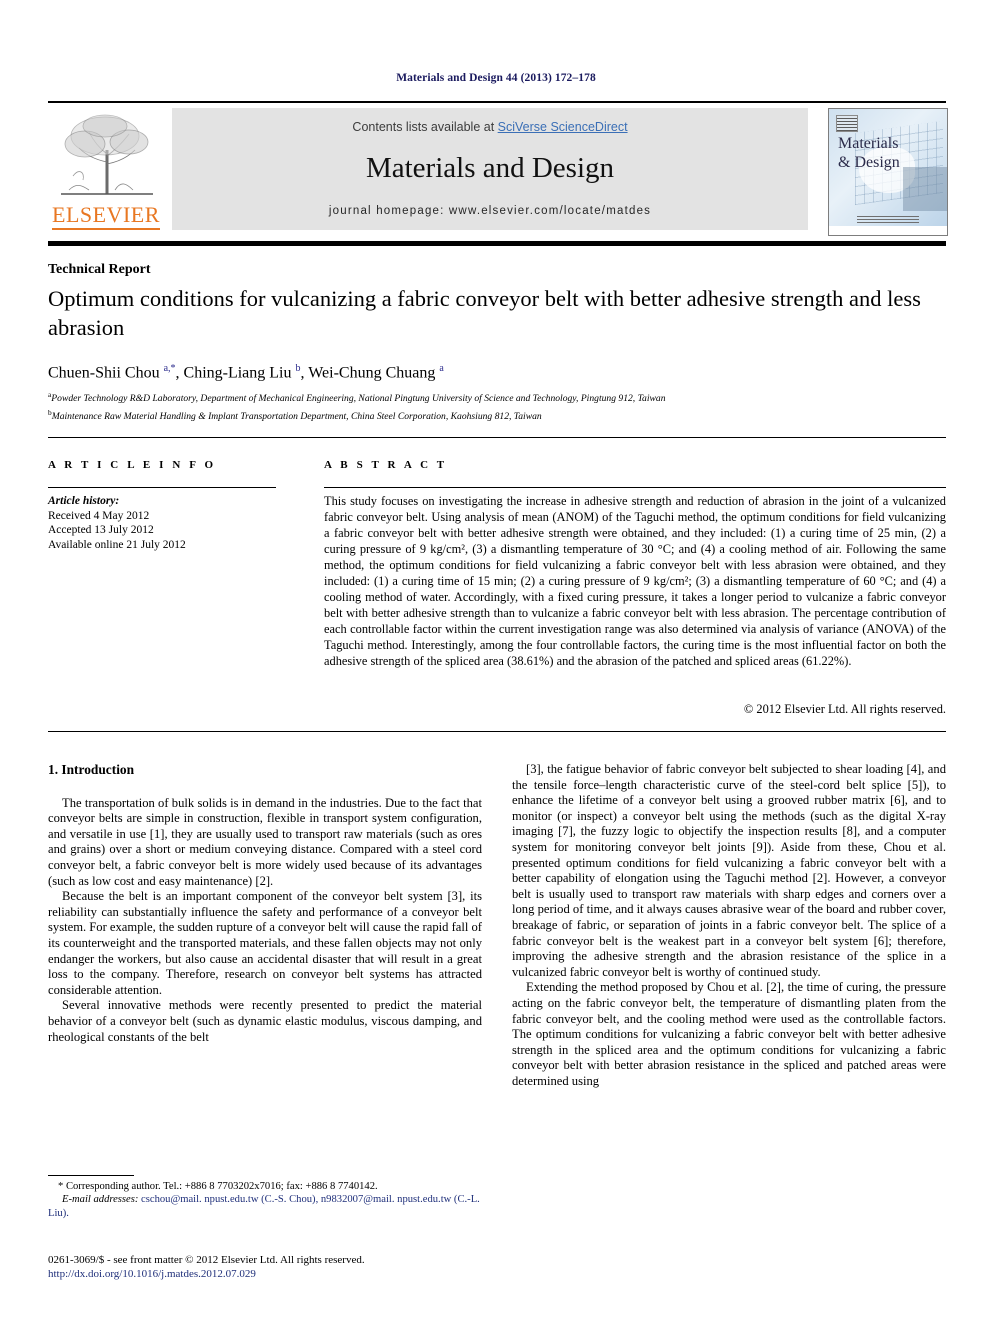  What do you see at coordinates (496, 78) in the screenshot?
I see `running-head: Materials and Design 44 (2013) 172–178` at bounding box center [496, 78].